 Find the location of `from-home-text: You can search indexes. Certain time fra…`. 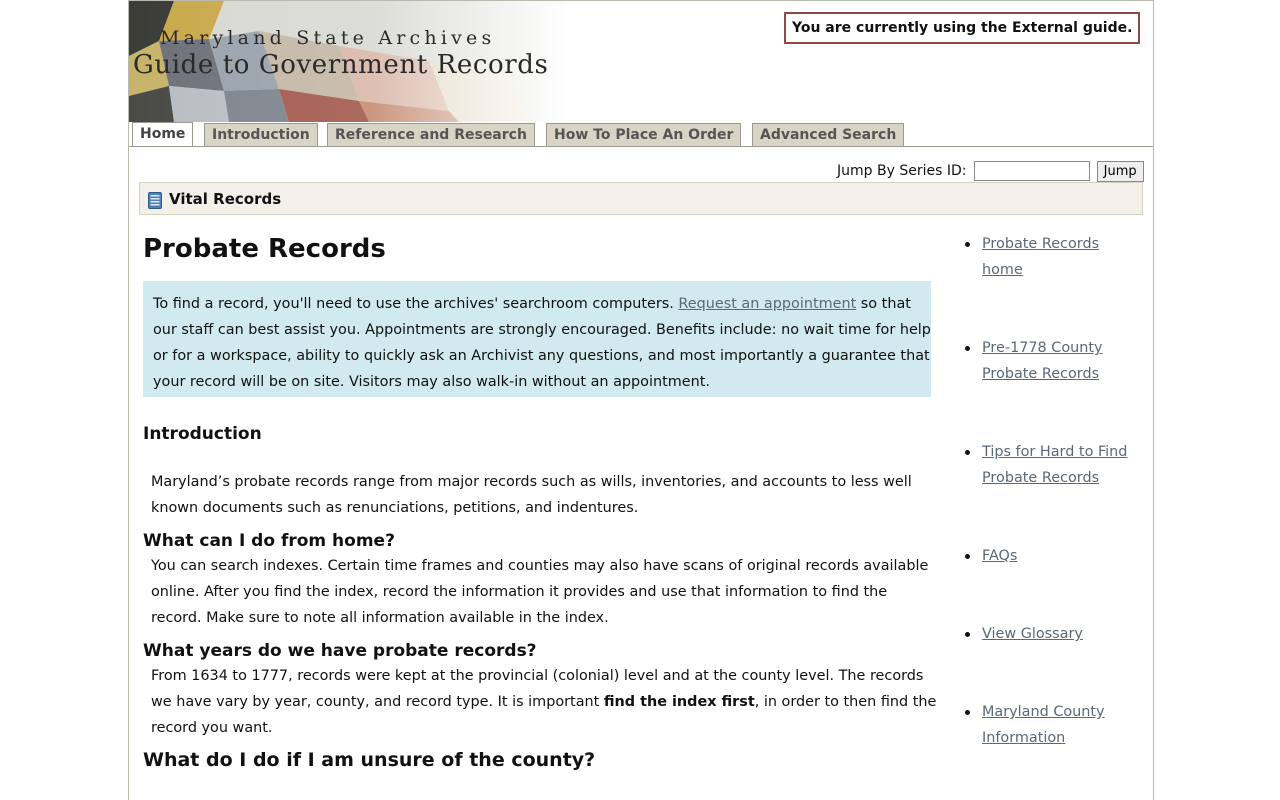

from-home-text: You can search indexes. Certain time fra… is located at coordinates (540, 592).